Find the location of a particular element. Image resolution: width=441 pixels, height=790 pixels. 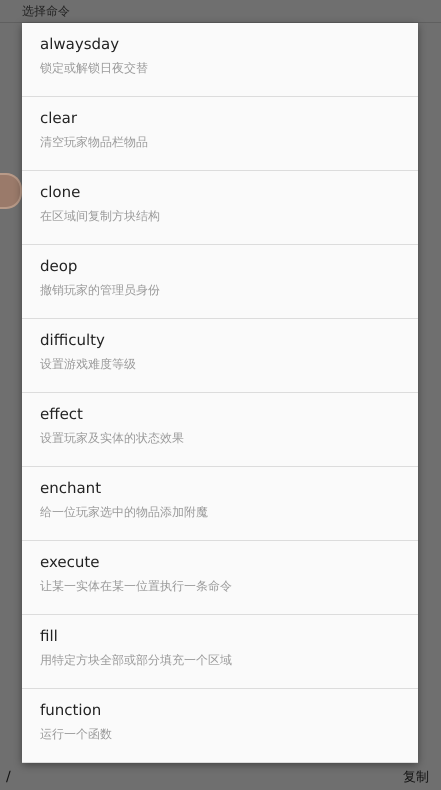

command-name: fill is located at coordinates (49, 636).